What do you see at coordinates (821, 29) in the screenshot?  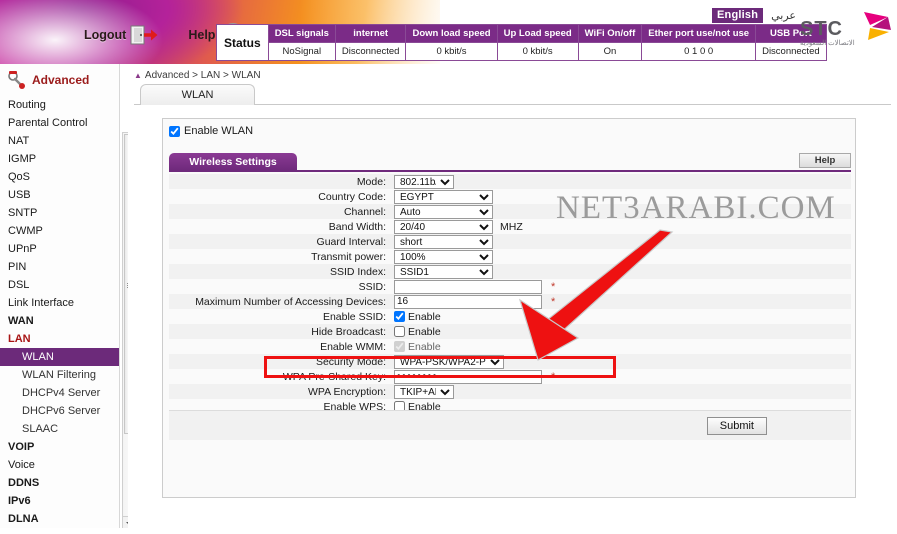 I see `stc-logo-text: STC` at bounding box center [821, 29].